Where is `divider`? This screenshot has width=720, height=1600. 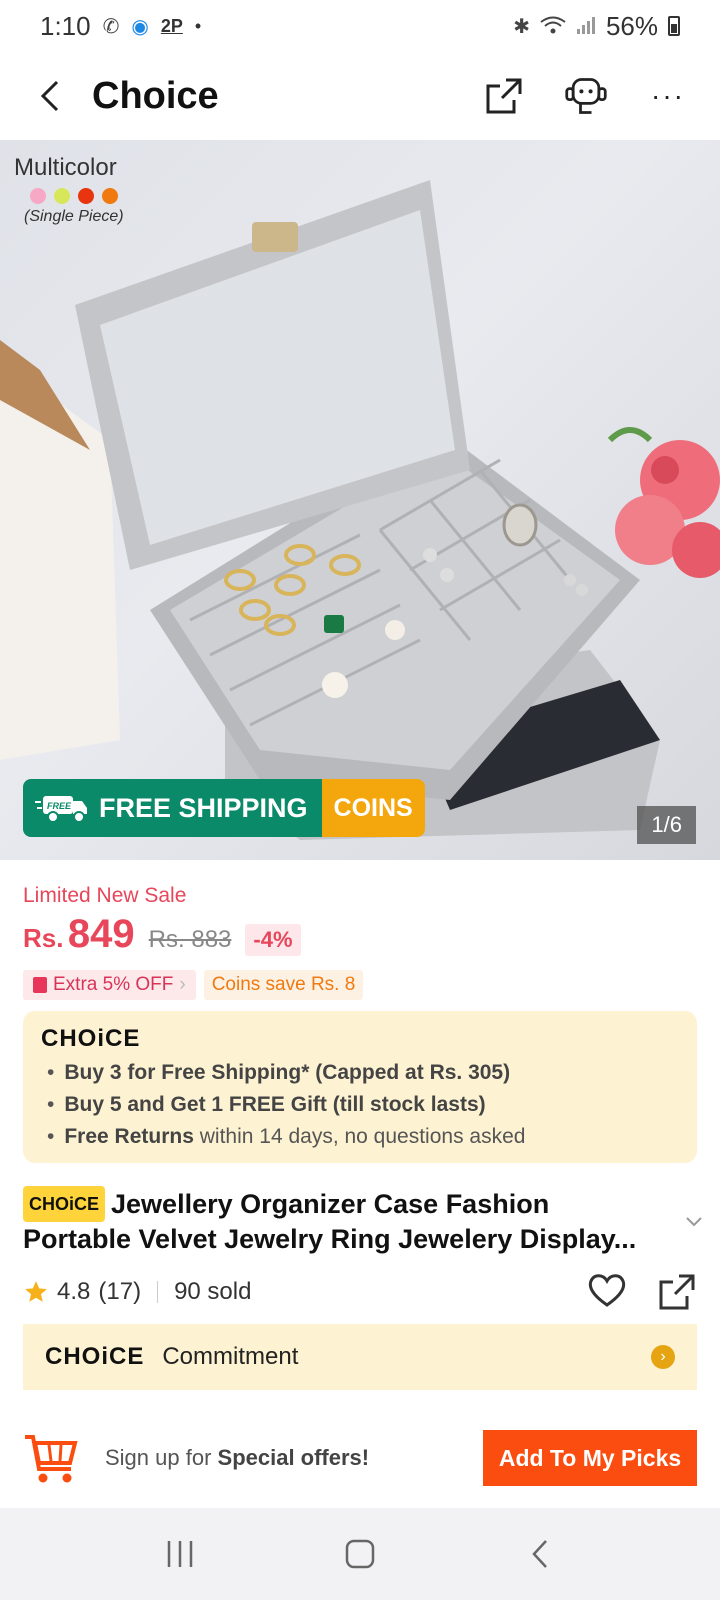
divider is located at coordinates (158, 1292).